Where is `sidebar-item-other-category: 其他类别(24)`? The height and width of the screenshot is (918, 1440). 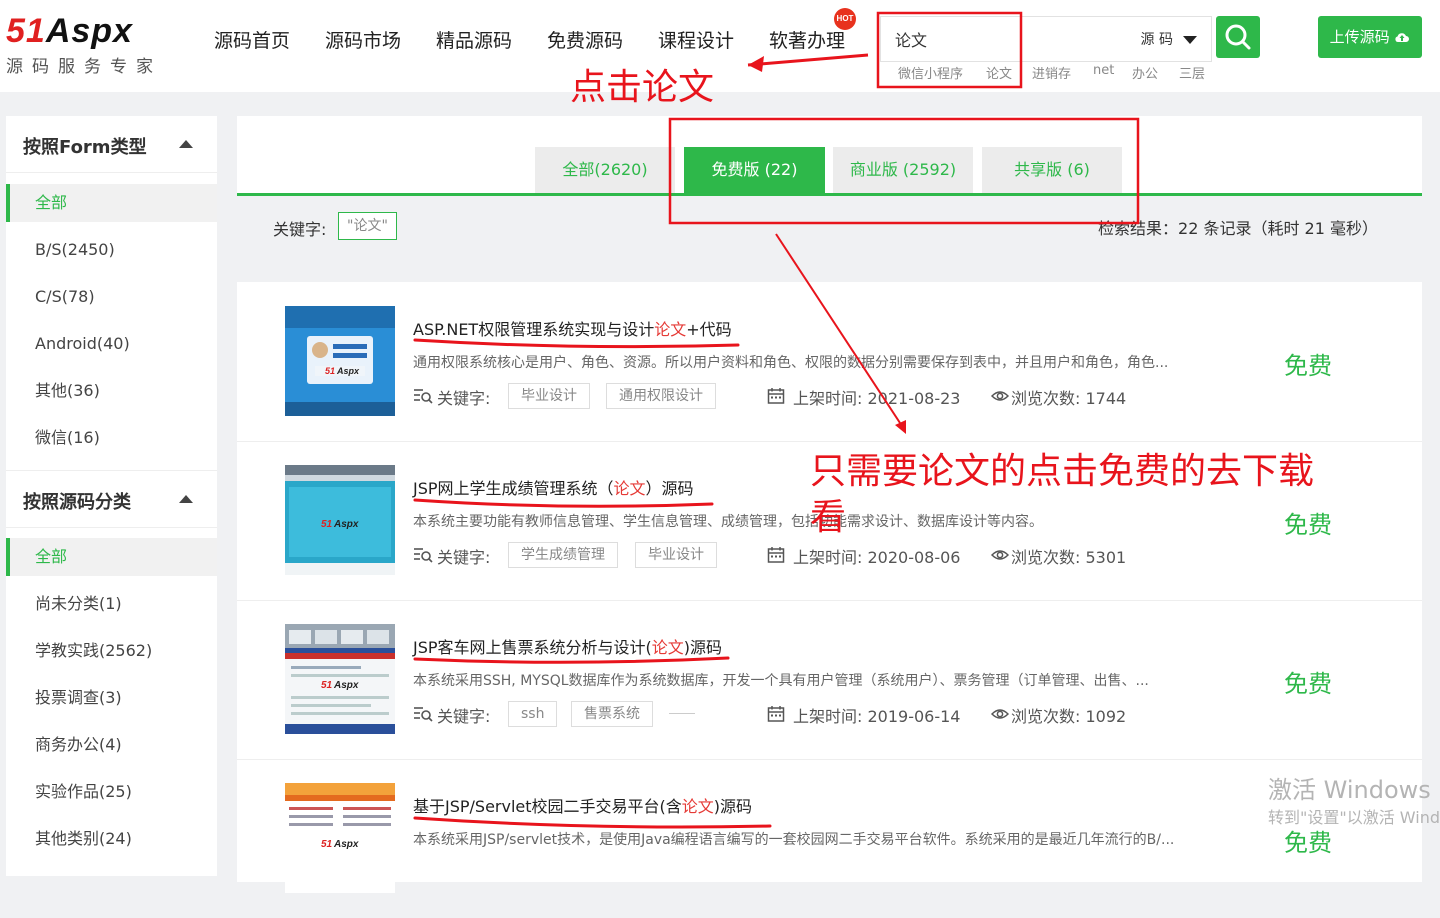 sidebar-item-other-category: 其他类别(24) is located at coordinates (111, 839).